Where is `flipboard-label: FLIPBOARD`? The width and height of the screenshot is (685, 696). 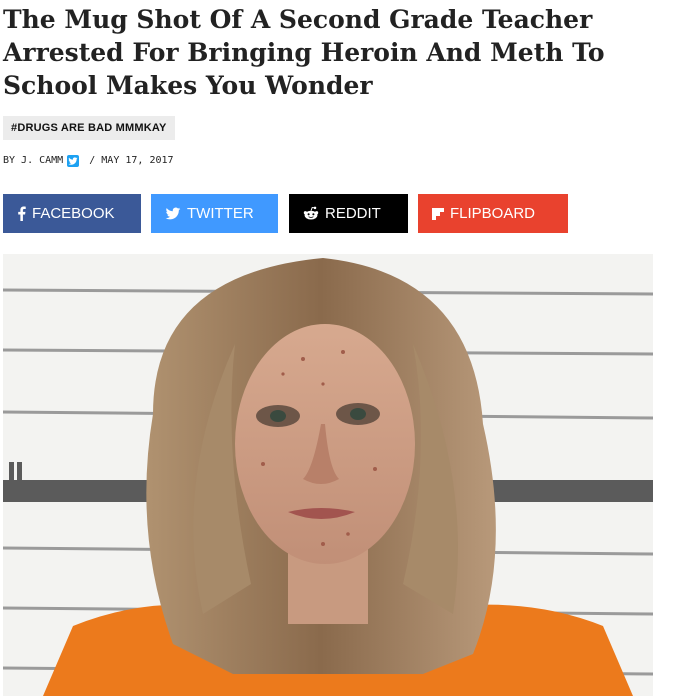 flipboard-label: FLIPBOARD is located at coordinates (493, 213).